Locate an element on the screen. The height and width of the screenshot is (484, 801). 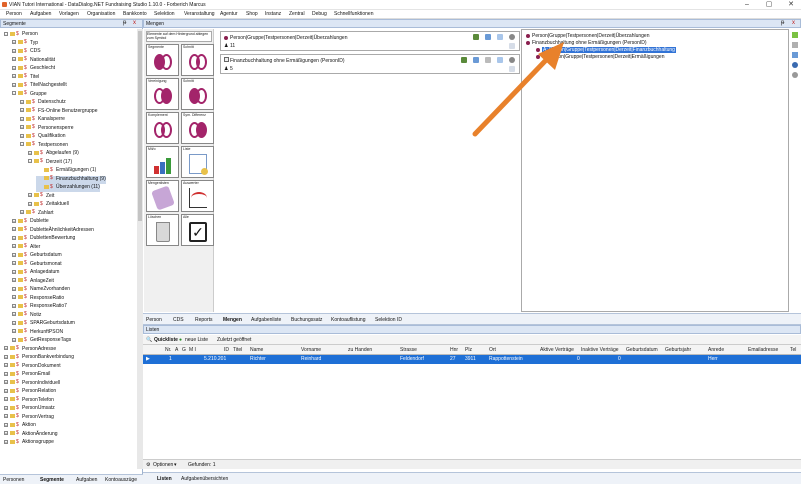
tree-node: - $ Testpersonen is located at coordinates (44, 146).